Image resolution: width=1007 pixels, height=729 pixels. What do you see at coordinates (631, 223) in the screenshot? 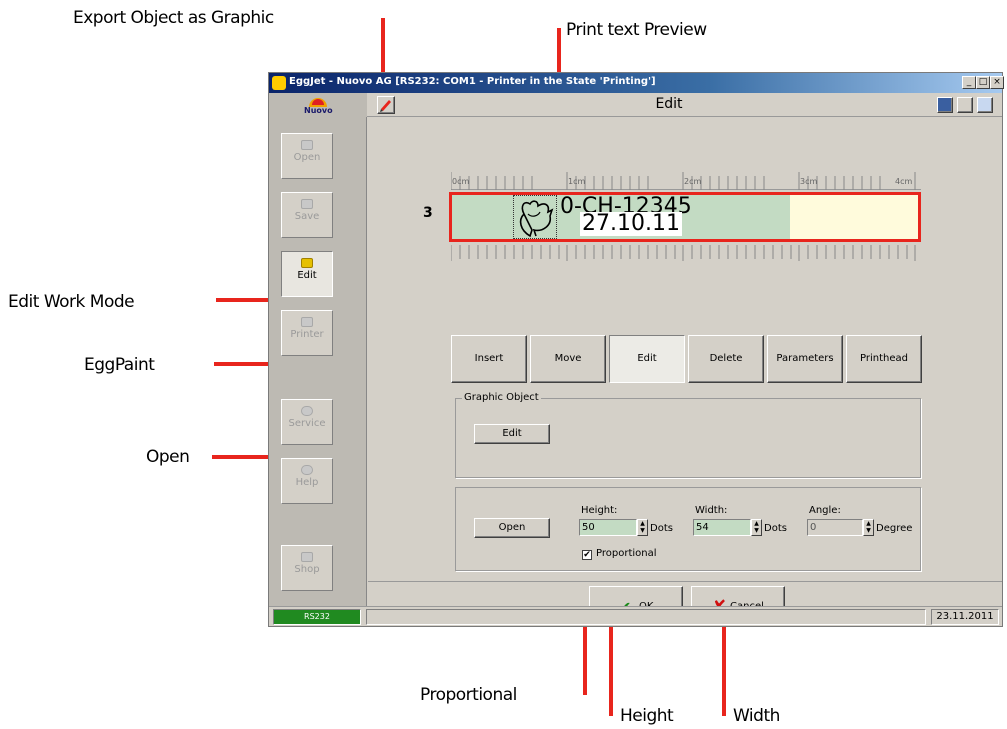
I see `preview-line-2: 27.10.11` at bounding box center [631, 223].